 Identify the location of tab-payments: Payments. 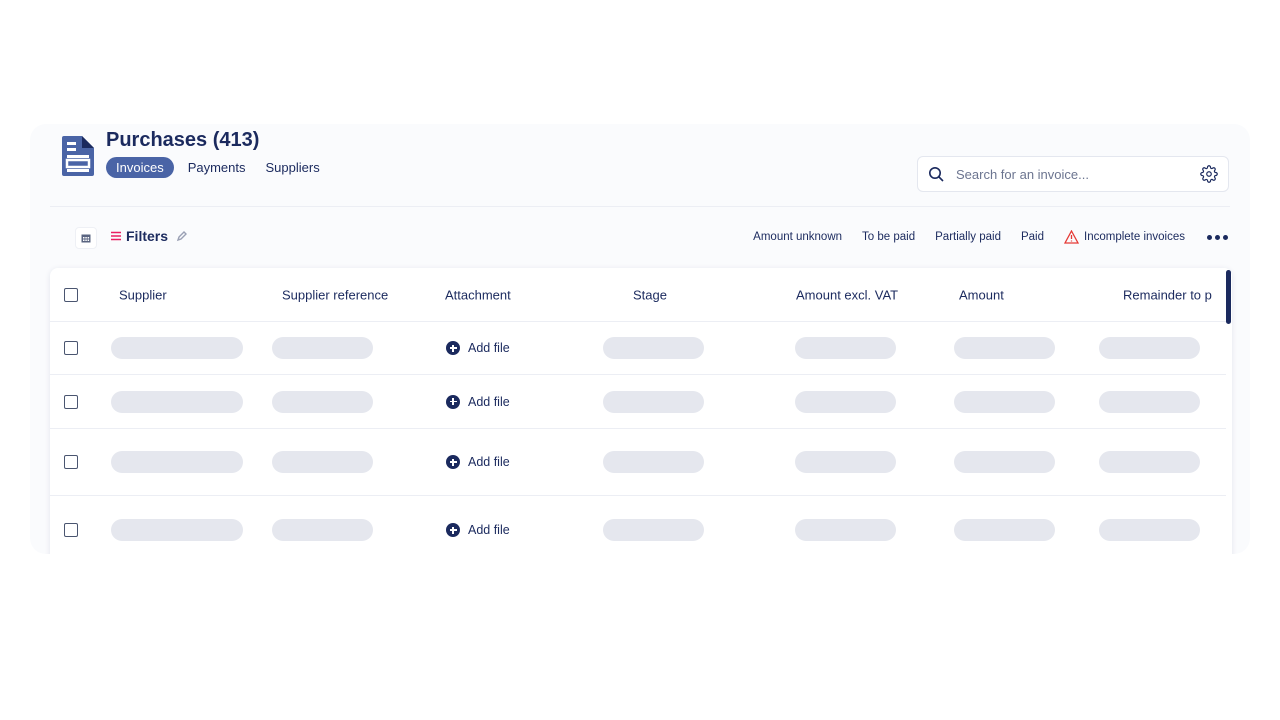
(217, 167).